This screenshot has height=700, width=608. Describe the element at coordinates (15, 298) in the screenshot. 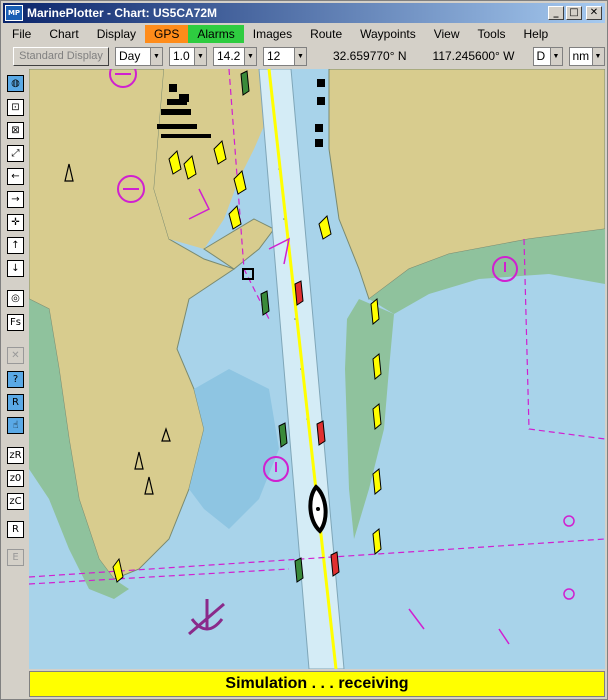

I see `target-icon: ◎` at that location.